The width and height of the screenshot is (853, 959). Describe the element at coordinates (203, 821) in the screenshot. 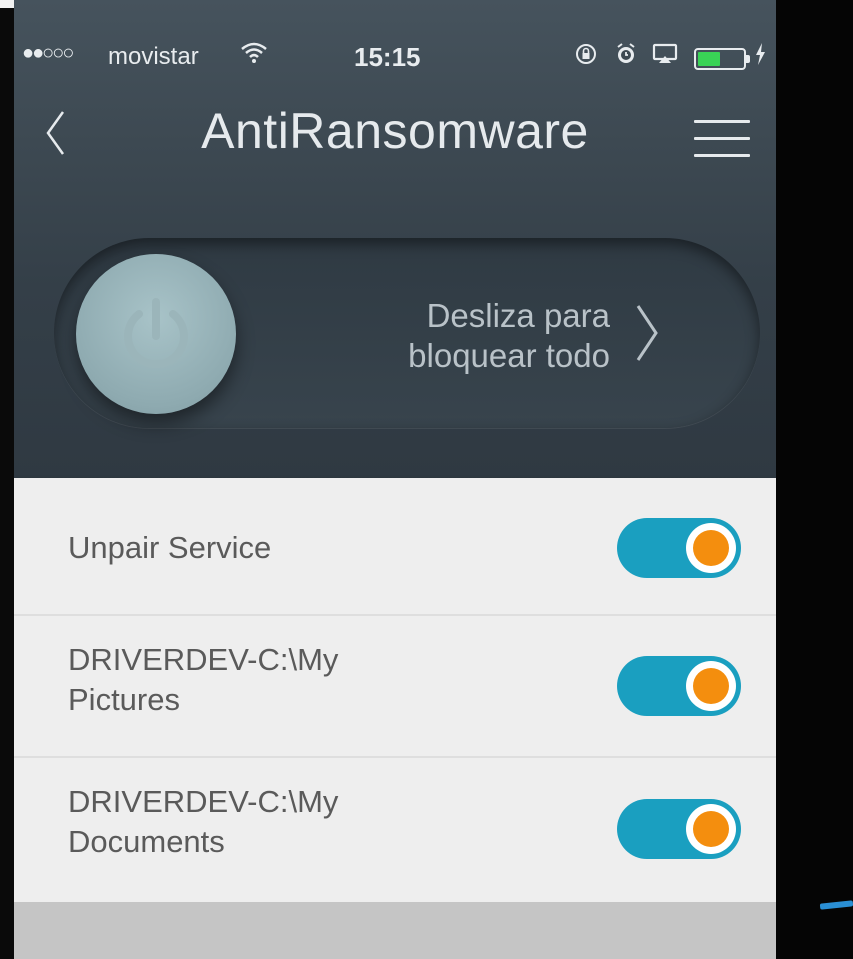

I see `setting-label: DRIVERDEV-C:\My Documents` at that location.